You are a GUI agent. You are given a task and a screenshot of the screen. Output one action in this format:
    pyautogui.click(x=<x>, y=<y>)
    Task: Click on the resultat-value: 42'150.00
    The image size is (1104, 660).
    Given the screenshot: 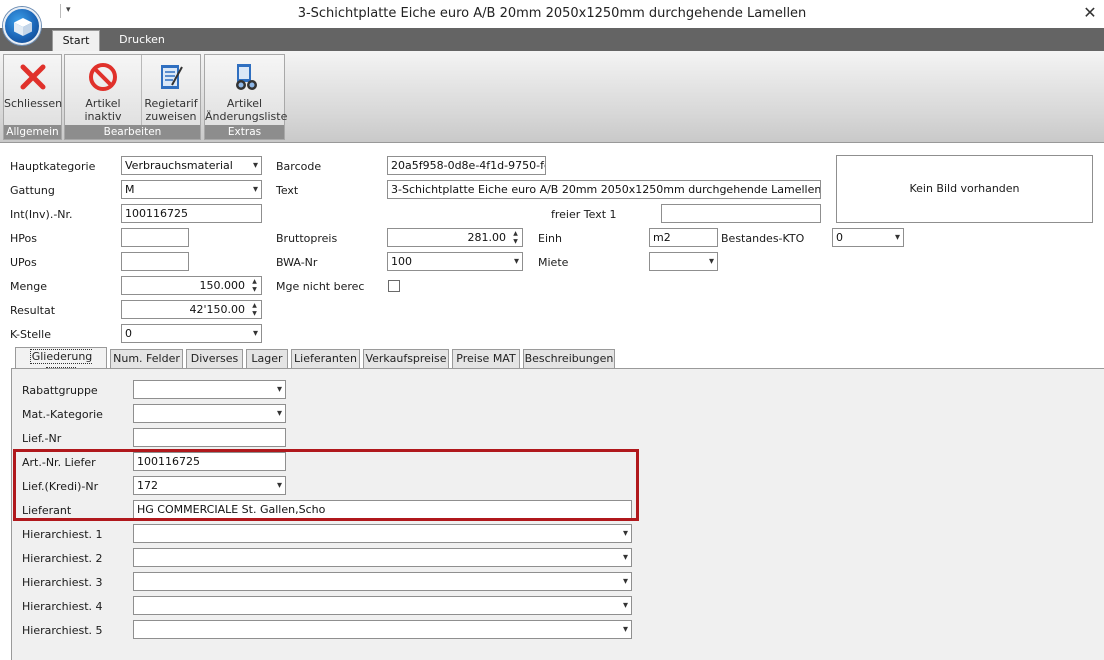 What is the action you would take?
    pyautogui.click(x=217, y=309)
    